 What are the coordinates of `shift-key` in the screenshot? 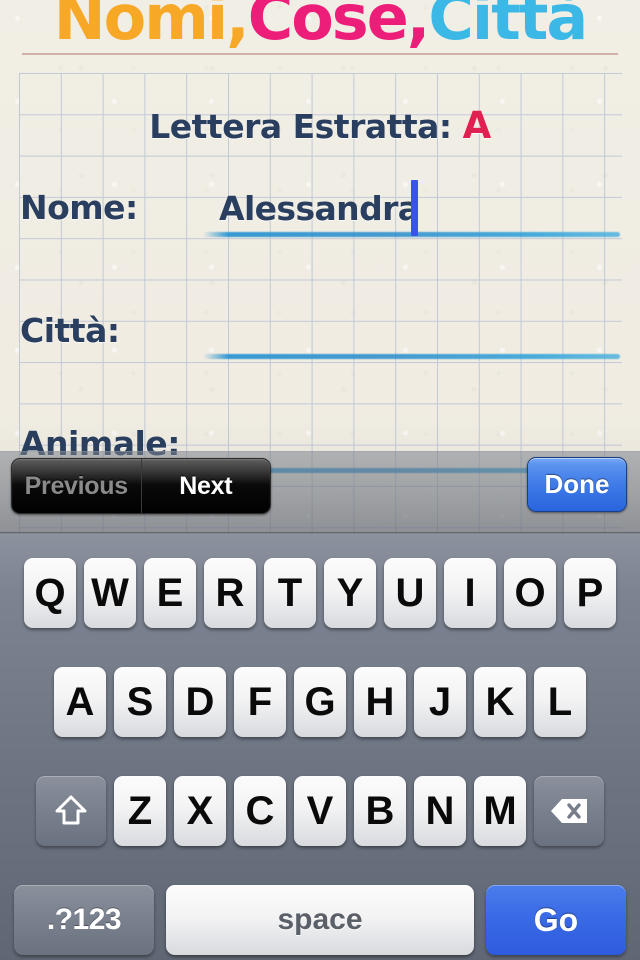 It's located at (71, 811).